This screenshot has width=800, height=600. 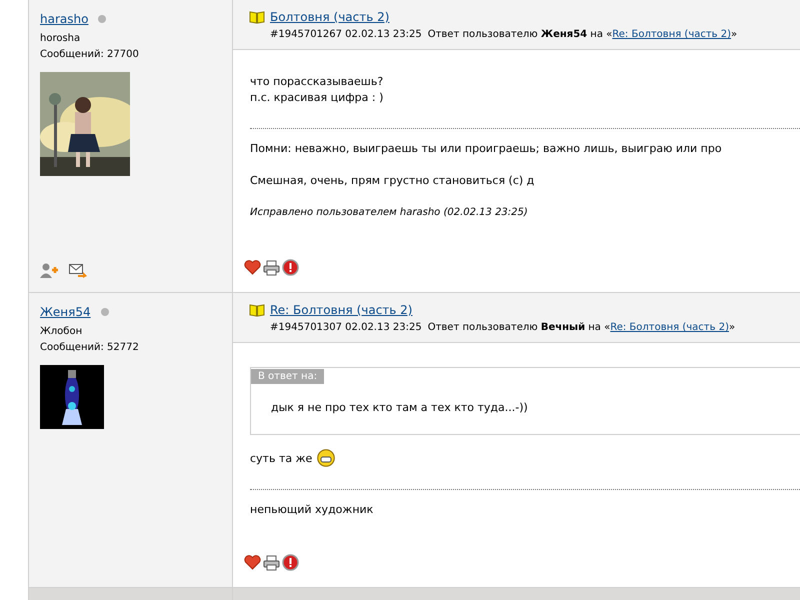 What do you see at coordinates (281, 459) in the screenshot?
I see `message-text: суть та же` at bounding box center [281, 459].